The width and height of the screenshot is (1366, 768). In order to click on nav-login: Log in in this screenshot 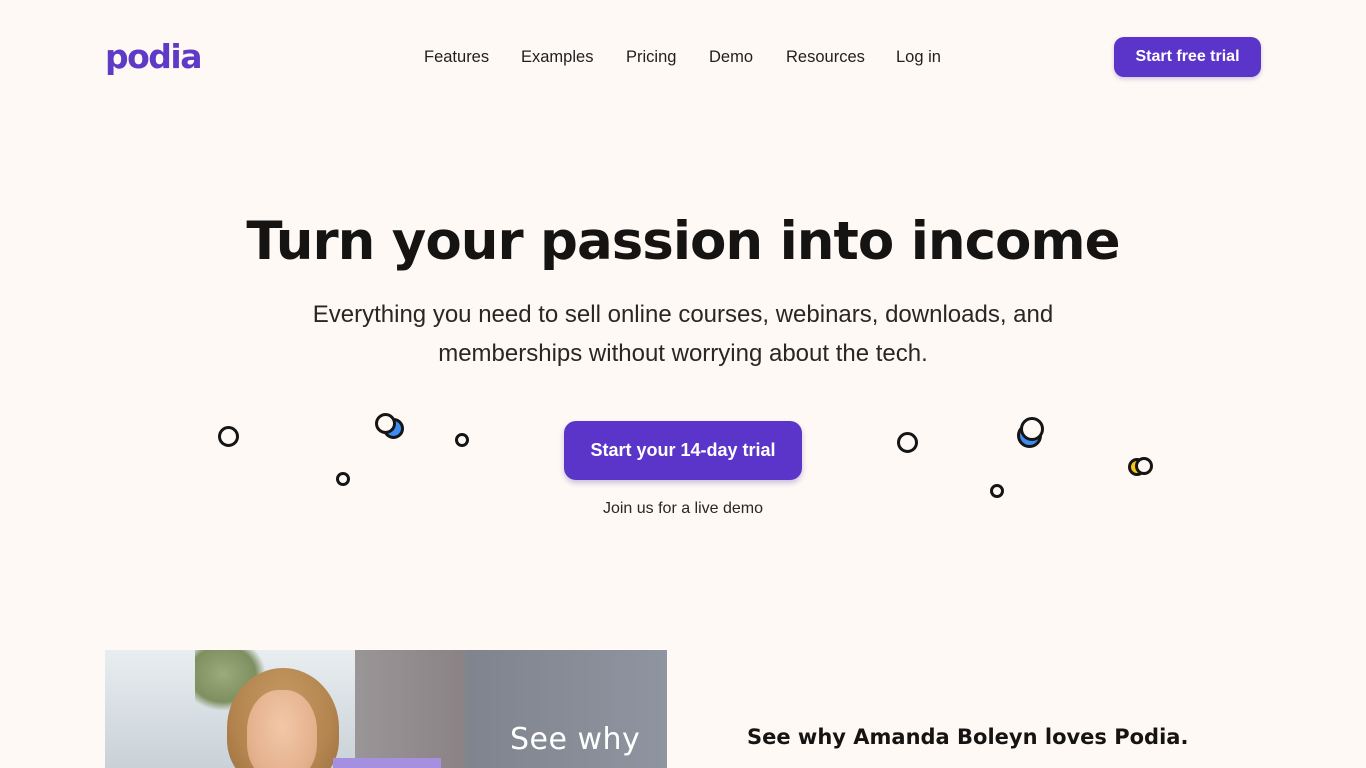, I will do `click(918, 57)`.